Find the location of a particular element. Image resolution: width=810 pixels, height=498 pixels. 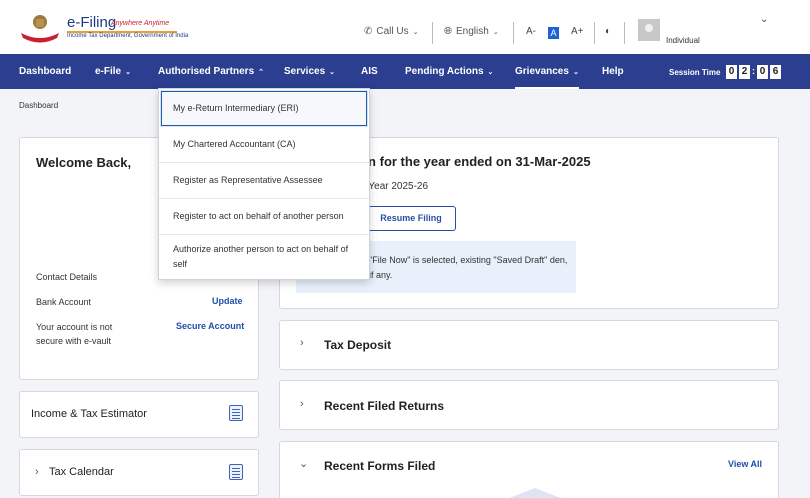

nav-dashboard: Dashboard is located at coordinates (45, 71).